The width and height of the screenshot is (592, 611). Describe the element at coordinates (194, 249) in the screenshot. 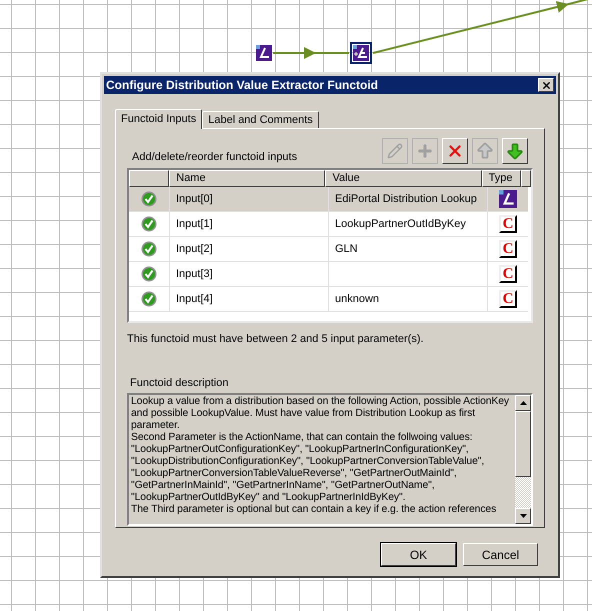

I see `table-cell-text: Input[2]` at that location.